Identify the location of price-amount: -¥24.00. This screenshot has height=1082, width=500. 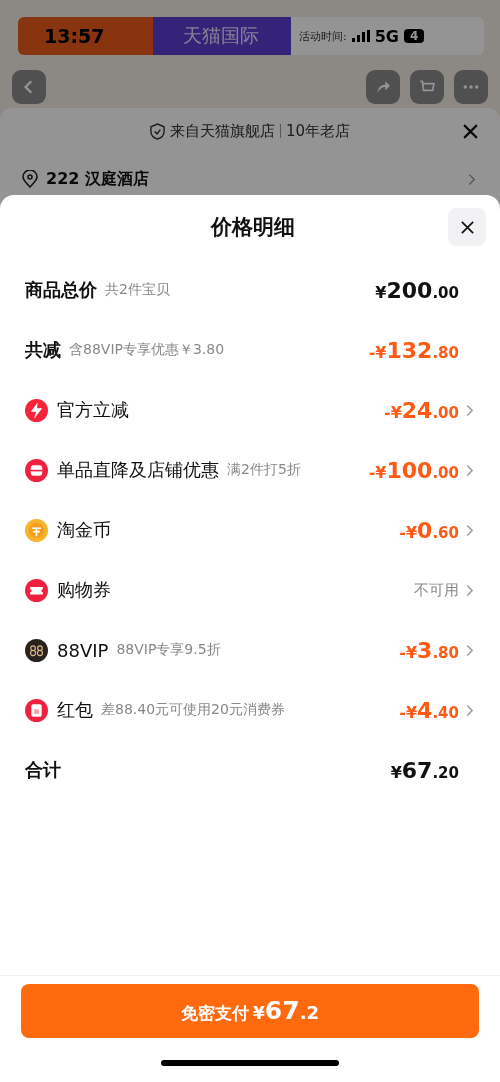
(421, 410).